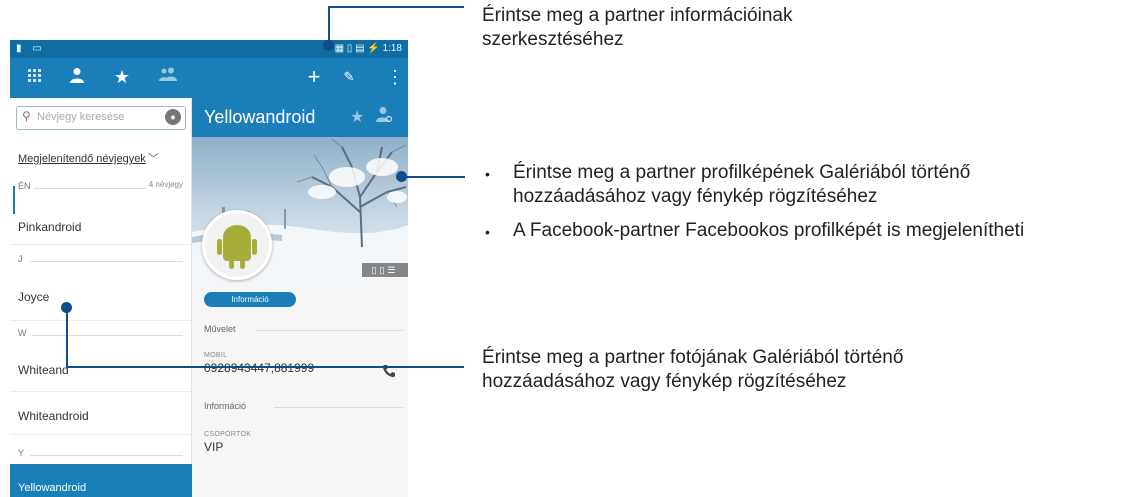  Describe the element at coordinates (31, 48) in the screenshot. I see `status-left-icons: ▮ ▭` at that location.